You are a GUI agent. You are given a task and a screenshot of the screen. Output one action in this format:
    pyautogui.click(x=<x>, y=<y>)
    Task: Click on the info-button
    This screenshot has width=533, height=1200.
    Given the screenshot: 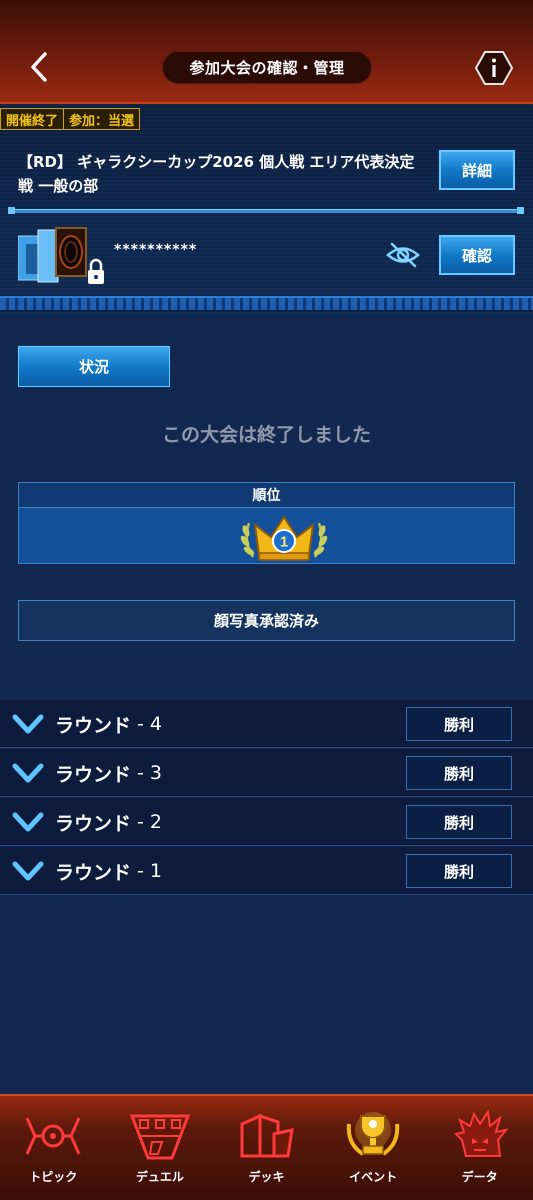 What is the action you would take?
    pyautogui.click(x=494, y=68)
    